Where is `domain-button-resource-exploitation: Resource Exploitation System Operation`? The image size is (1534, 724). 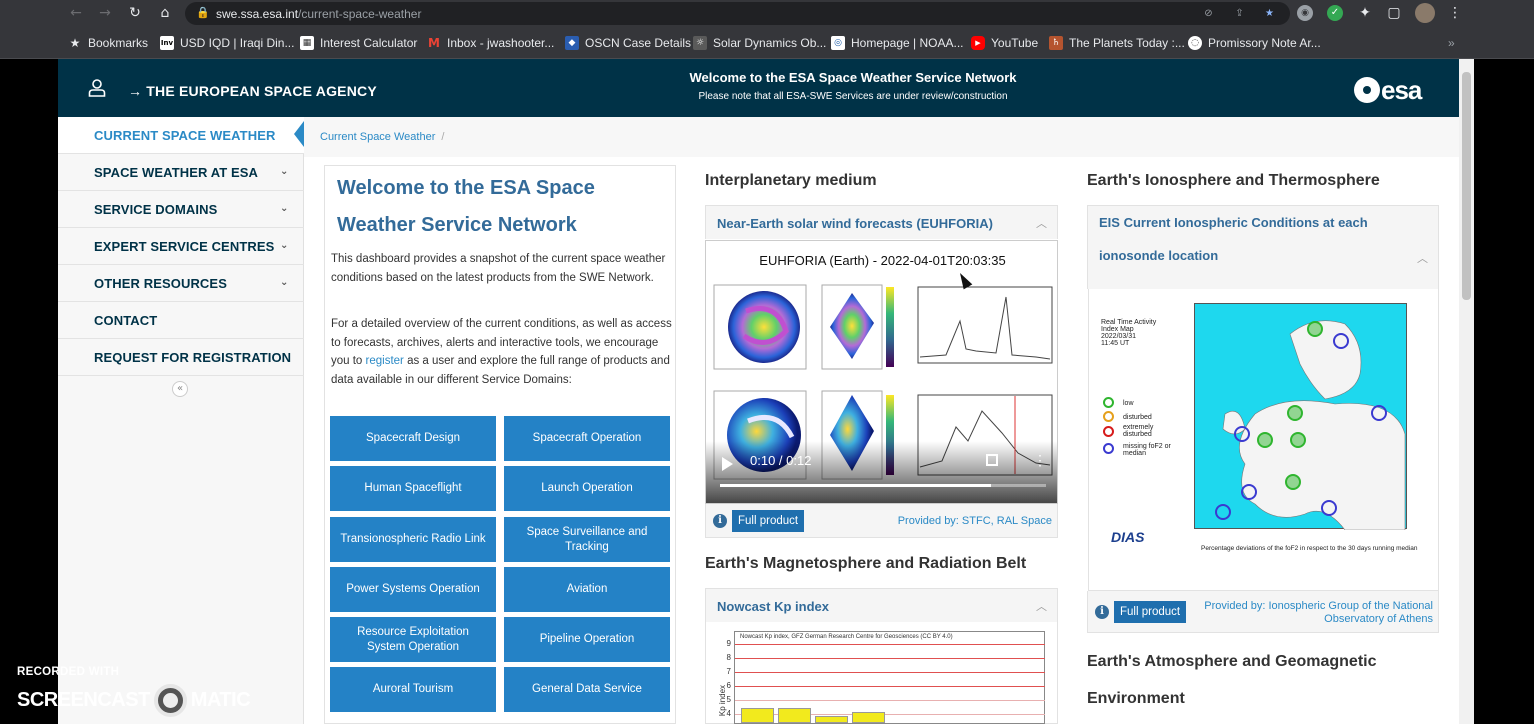
domain-button-resource-exploitation: Resource Exploitation System Operation is located at coordinates (413, 639).